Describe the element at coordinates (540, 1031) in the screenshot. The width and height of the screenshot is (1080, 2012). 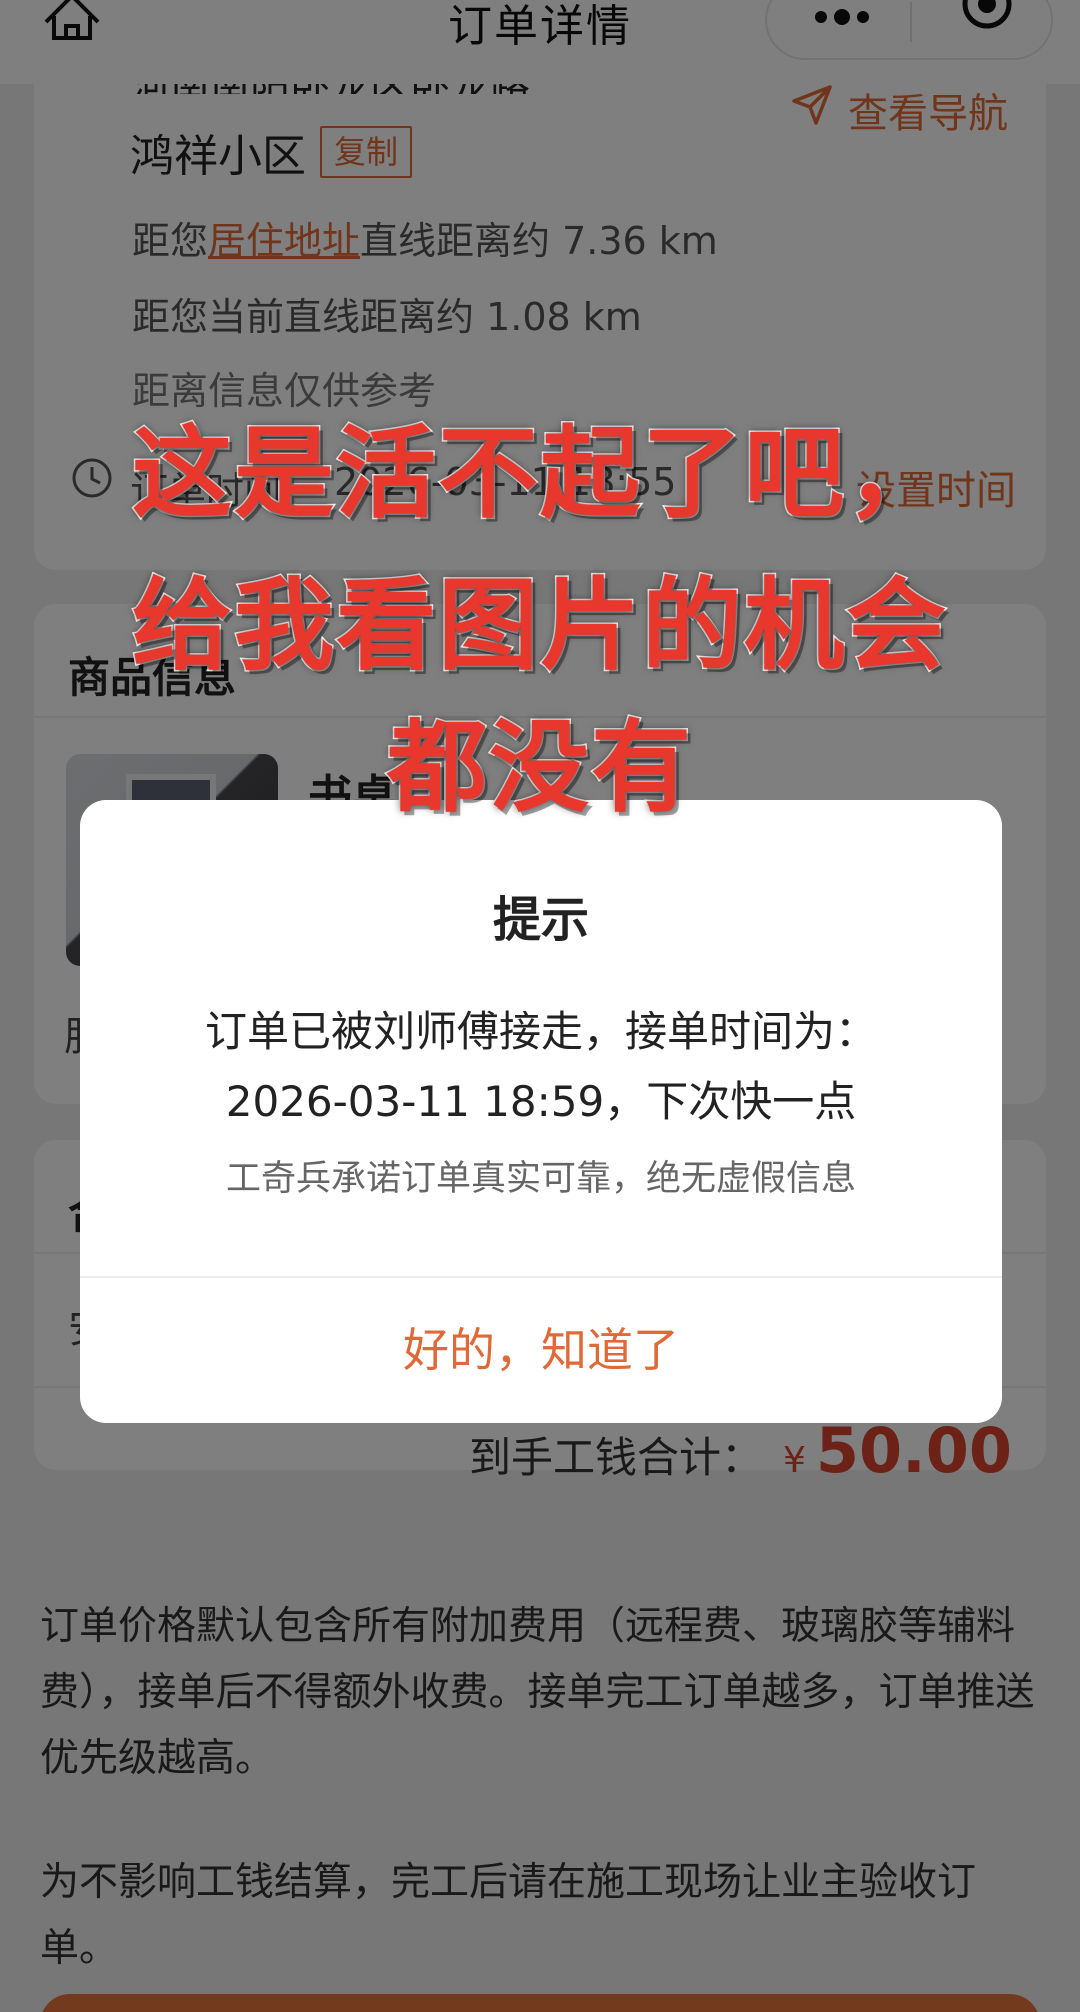
I see `dialog-message-line1: 订单已被刘师傅接走，接单时间为：` at that location.